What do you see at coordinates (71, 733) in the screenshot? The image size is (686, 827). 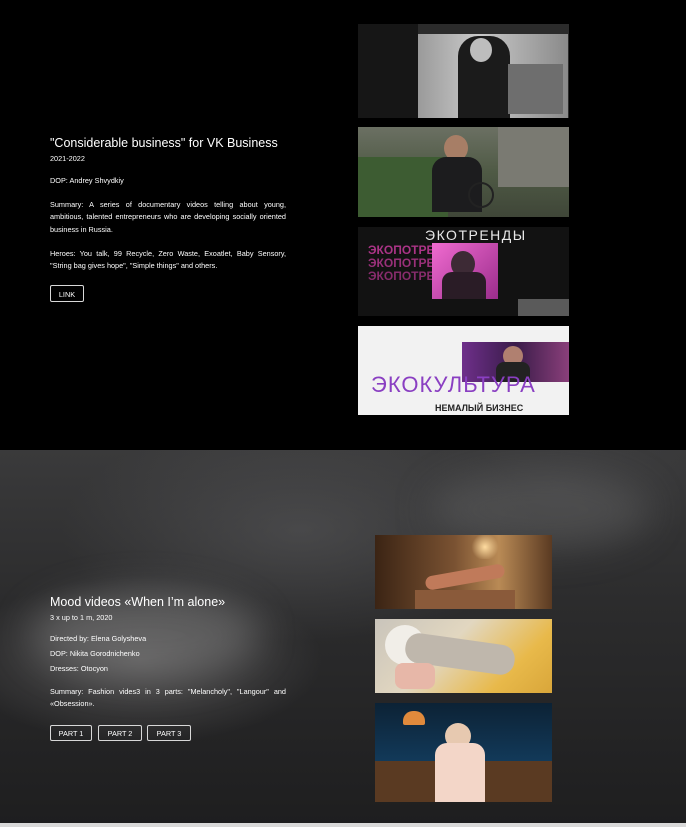 I see `part-1-button: PART 1` at bounding box center [71, 733].